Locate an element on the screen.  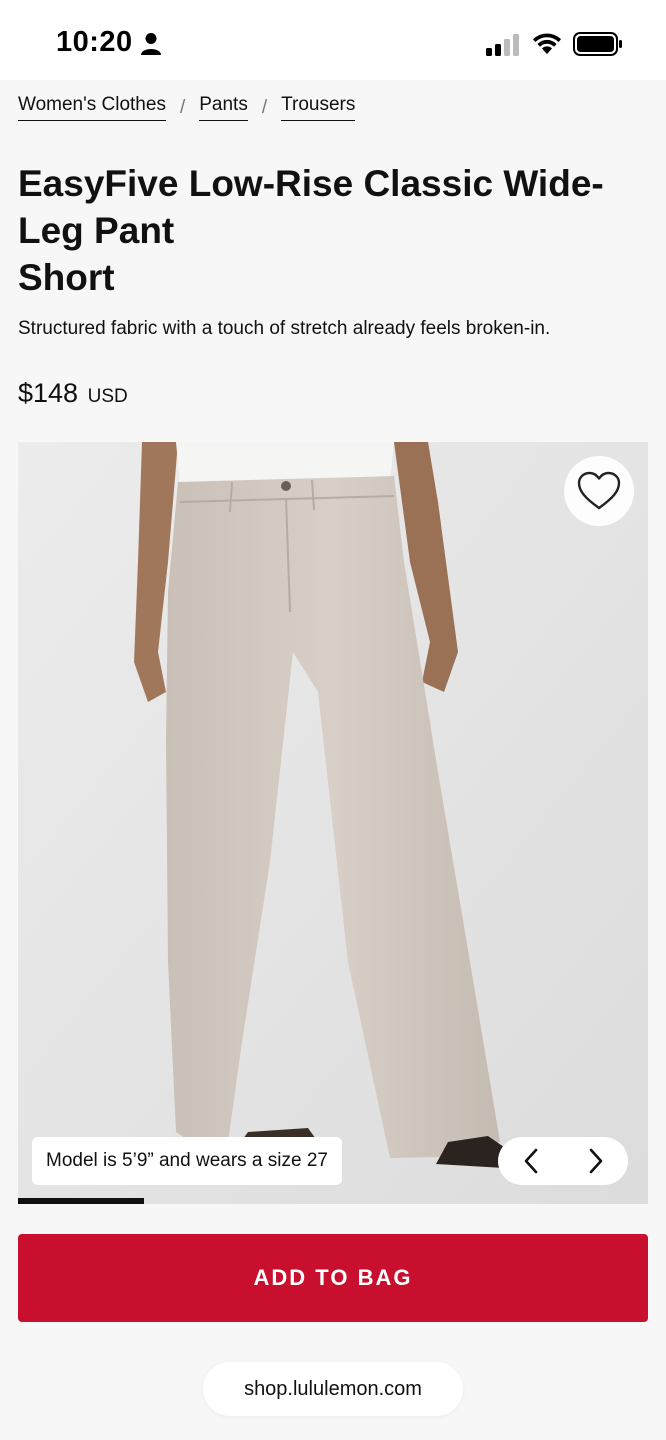
person-icon is located at coordinates (151, 44).